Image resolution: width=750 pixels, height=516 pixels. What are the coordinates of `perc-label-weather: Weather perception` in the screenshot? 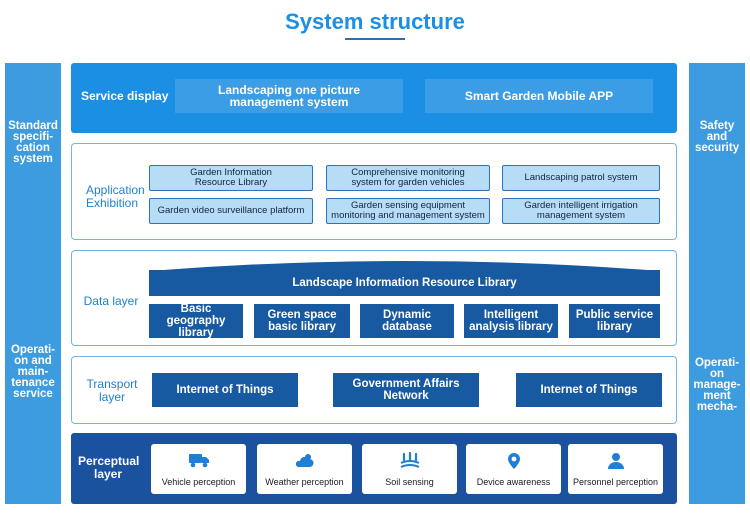 It's located at (304, 482).